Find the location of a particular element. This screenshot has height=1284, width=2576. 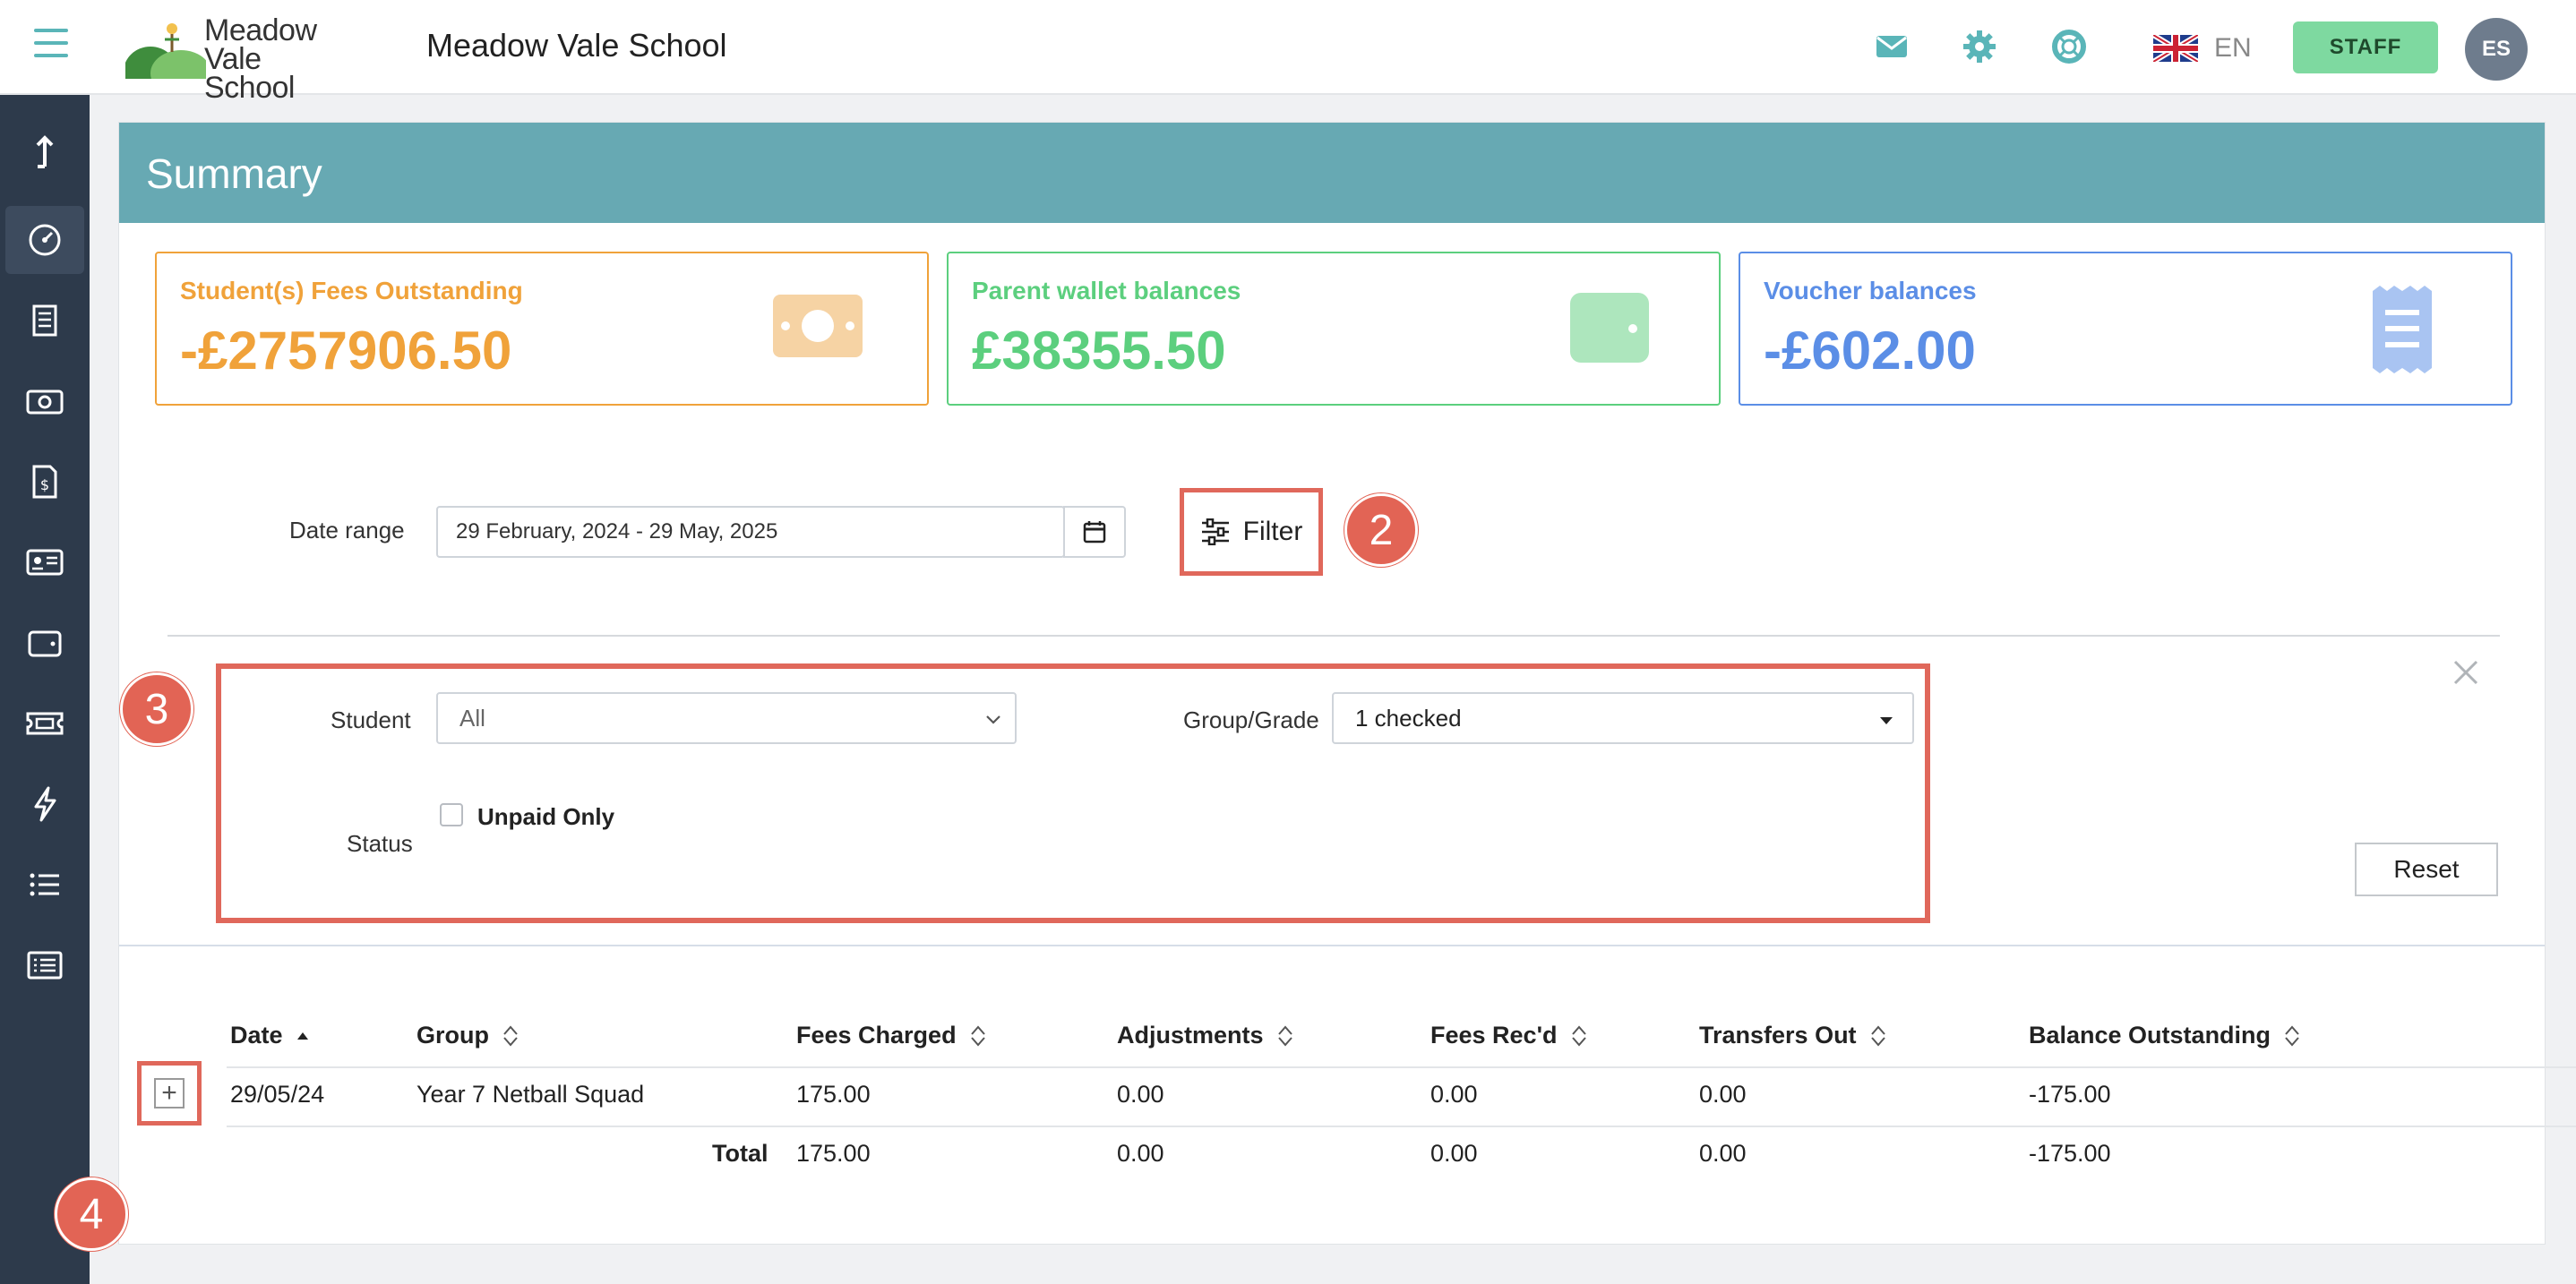

column-header-date: Date is located at coordinates (270, 1035).